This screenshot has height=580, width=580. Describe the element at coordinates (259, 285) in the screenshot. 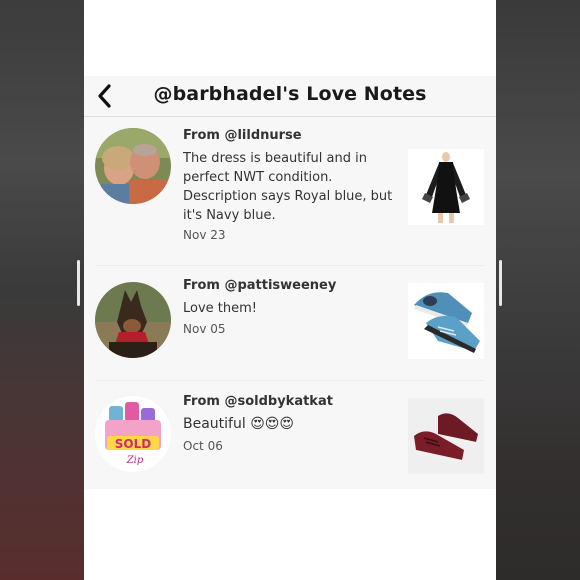

I see `note-author: From @pattisweeney` at that location.